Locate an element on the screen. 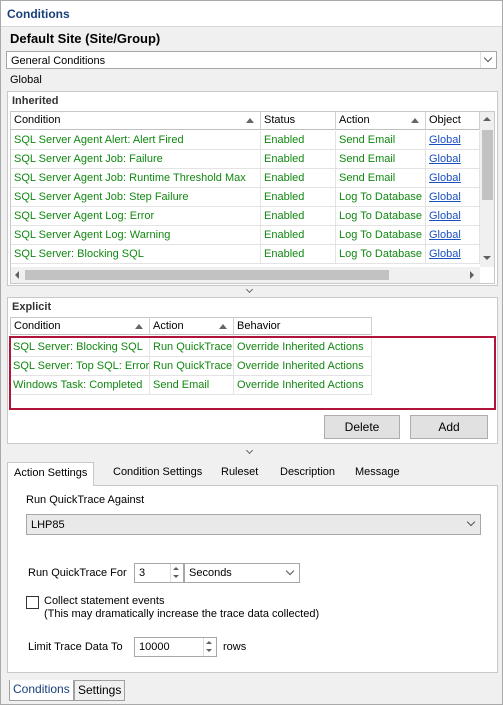  condition-cell: SQL Server Agent Log: Warning is located at coordinates (136, 235).